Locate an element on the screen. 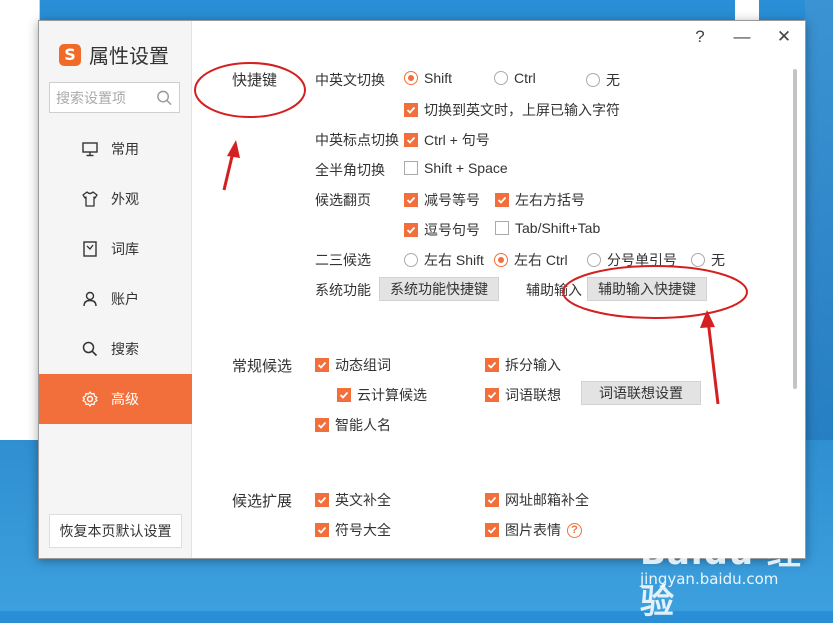 The height and width of the screenshot is (623, 833). image-emoji-checkbox: 图片表情 ? is located at coordinates (533, 530).